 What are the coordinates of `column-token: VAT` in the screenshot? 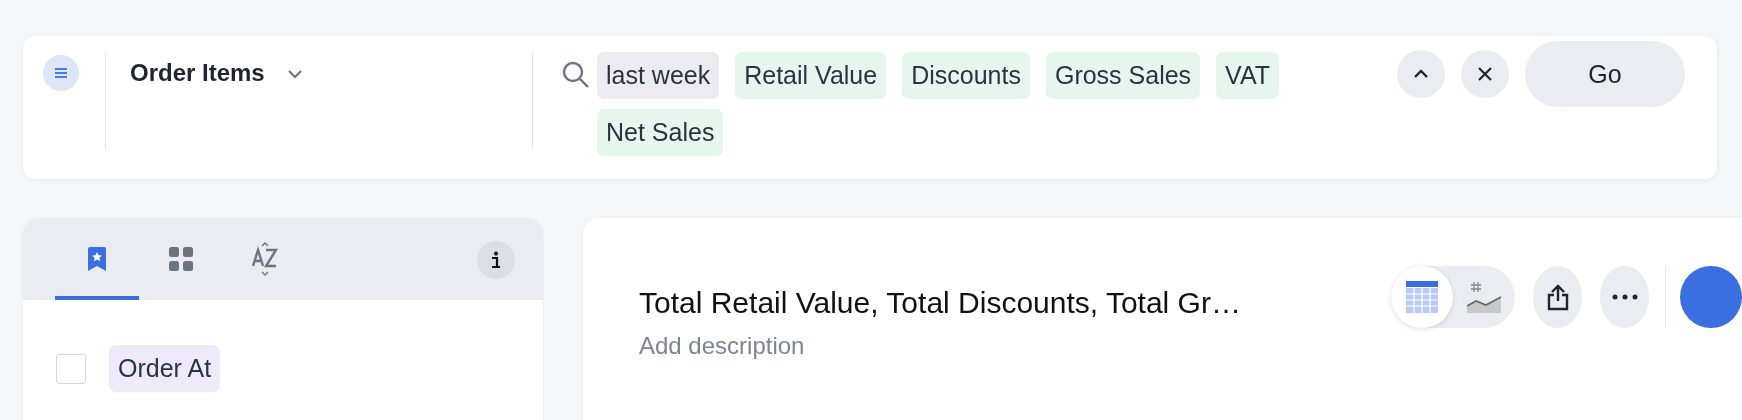 It's located at (1248, 75).